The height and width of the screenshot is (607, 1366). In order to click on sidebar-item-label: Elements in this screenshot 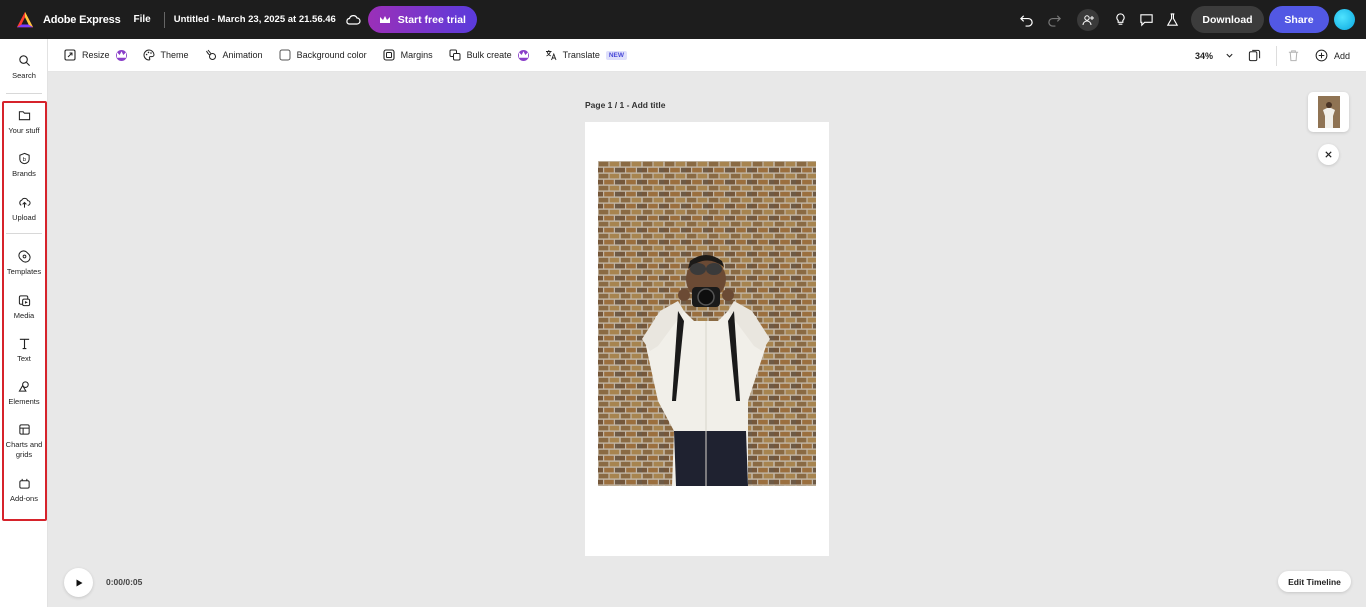, I will do `click(24, 401)`.